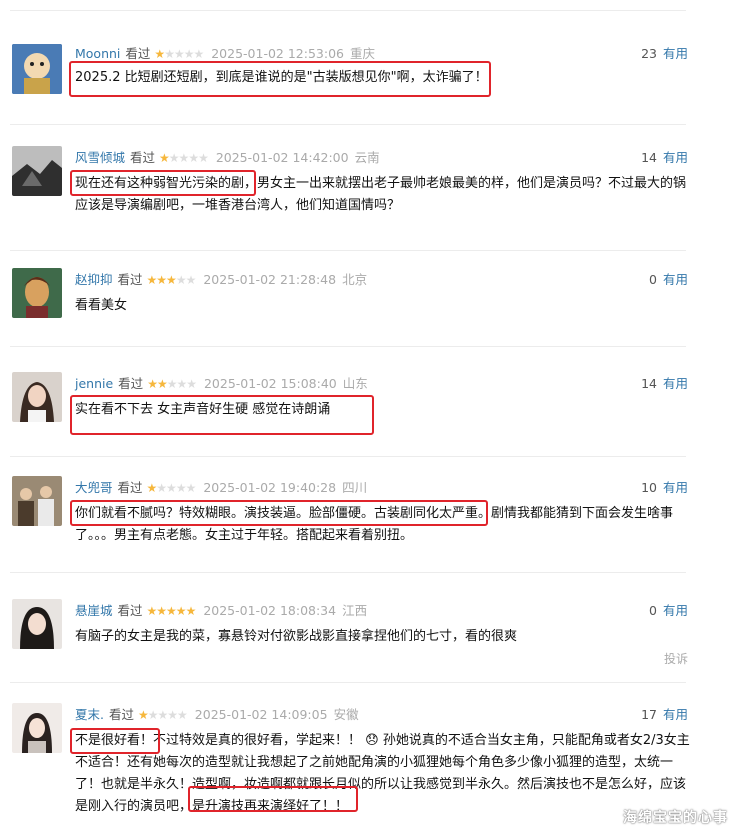 This screenshot has width=736, height=833. Describe the element at coordinates (94, 383) in the screenshot. I see `comment-username: jennie` at that location.